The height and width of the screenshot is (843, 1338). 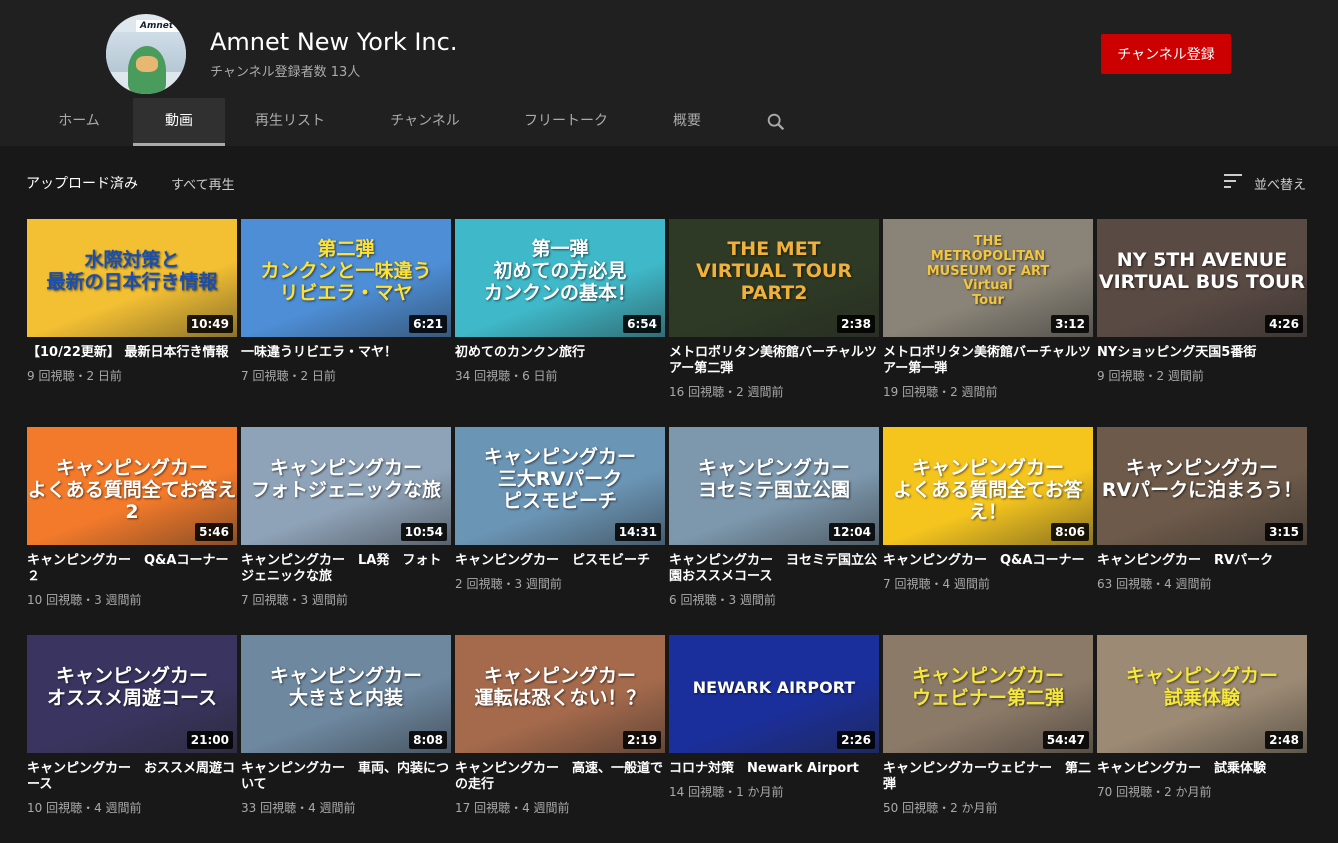 What do you see at coordinates (1201, 687) in the screenshot?
I see `thumbnail-caption: キャンピングカー 試乗体験` at bounding box center [1201, 687].